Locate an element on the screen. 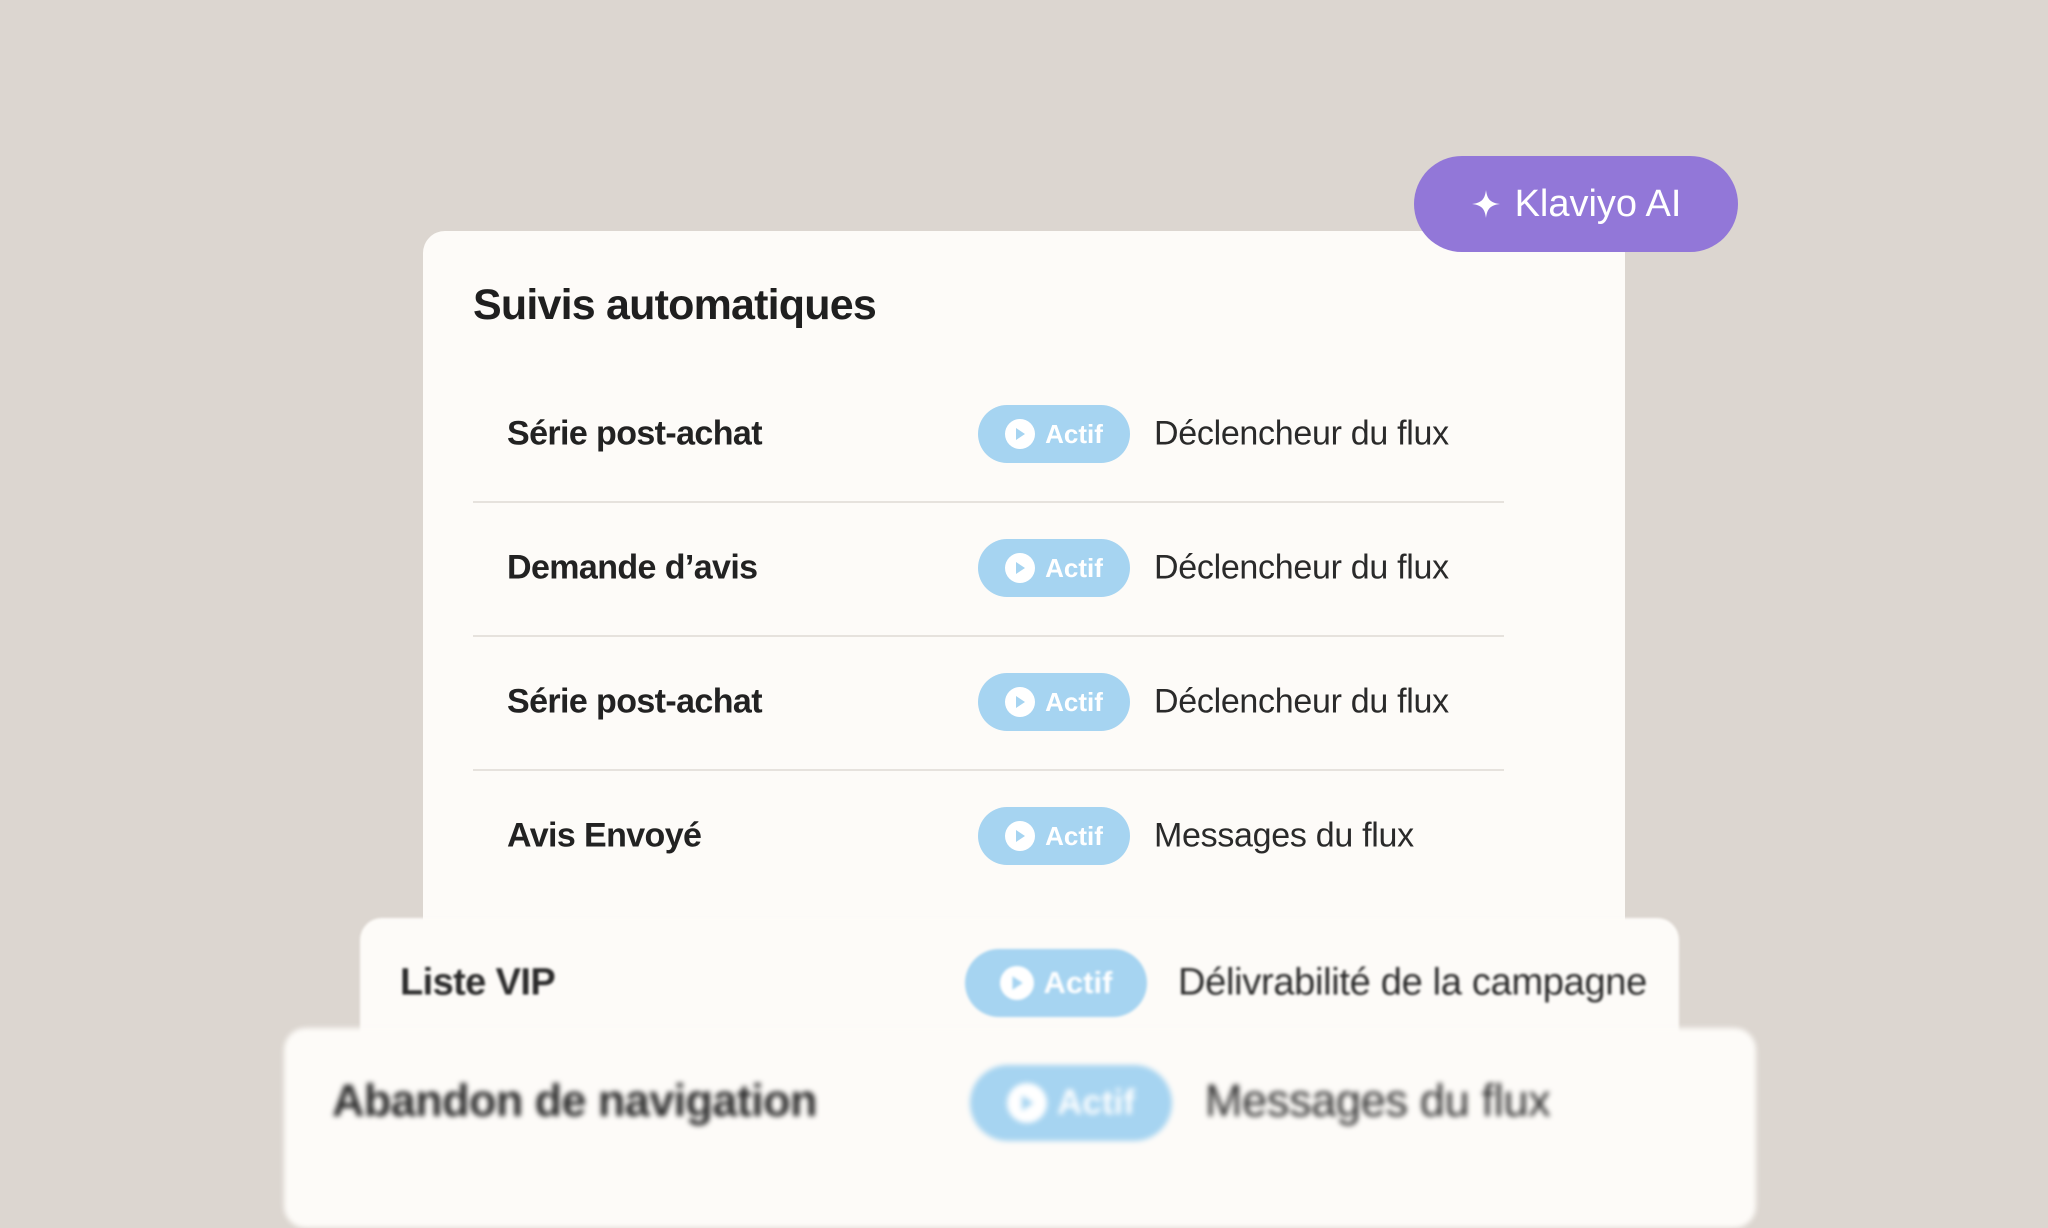 This screenshot has width=2048, height=1228. flow-name: Avis Envoyé is located at coordinates (604, 835).